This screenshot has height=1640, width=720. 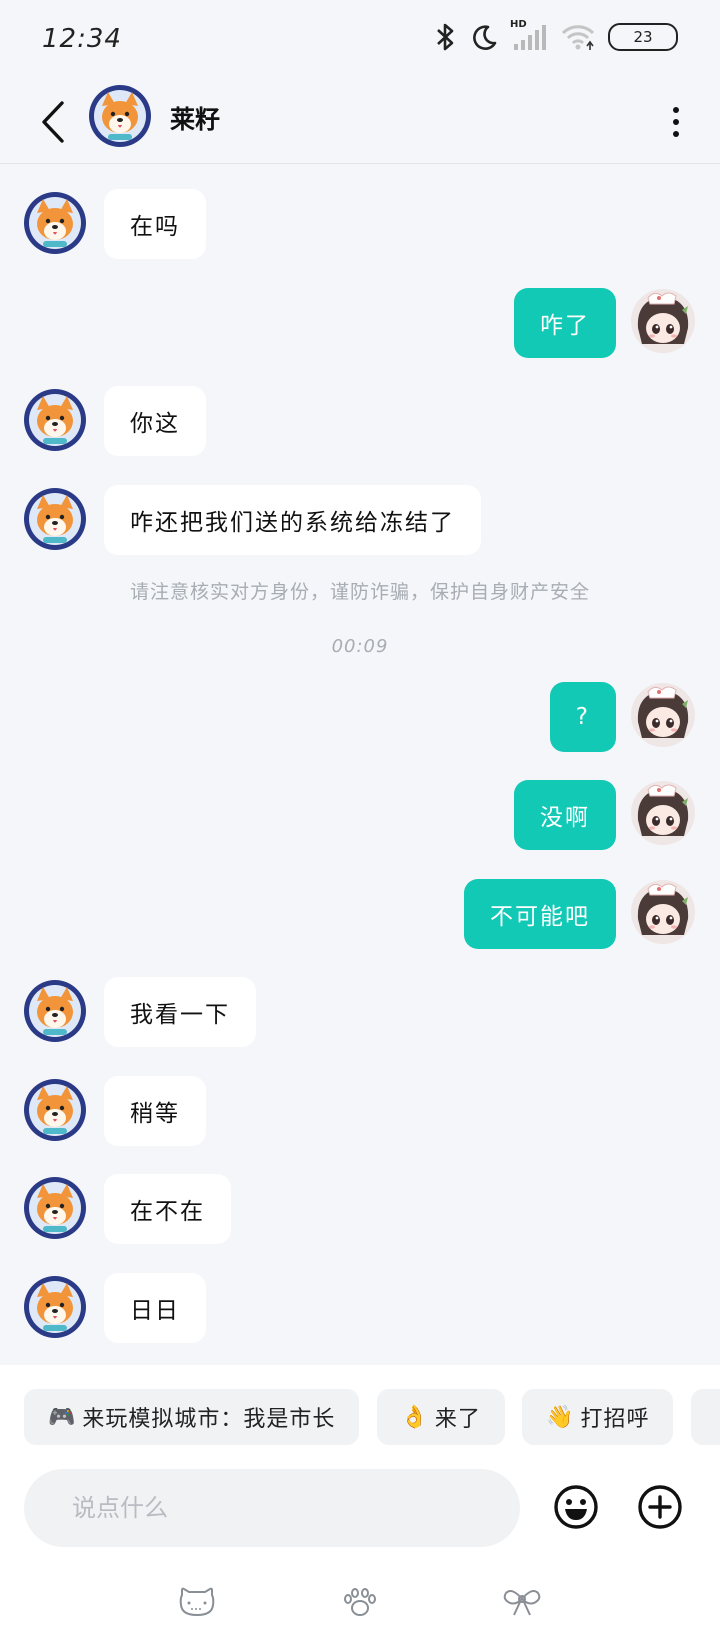 I want to click on do-not-disturb-moon-icon, so click(x=485, y=37).